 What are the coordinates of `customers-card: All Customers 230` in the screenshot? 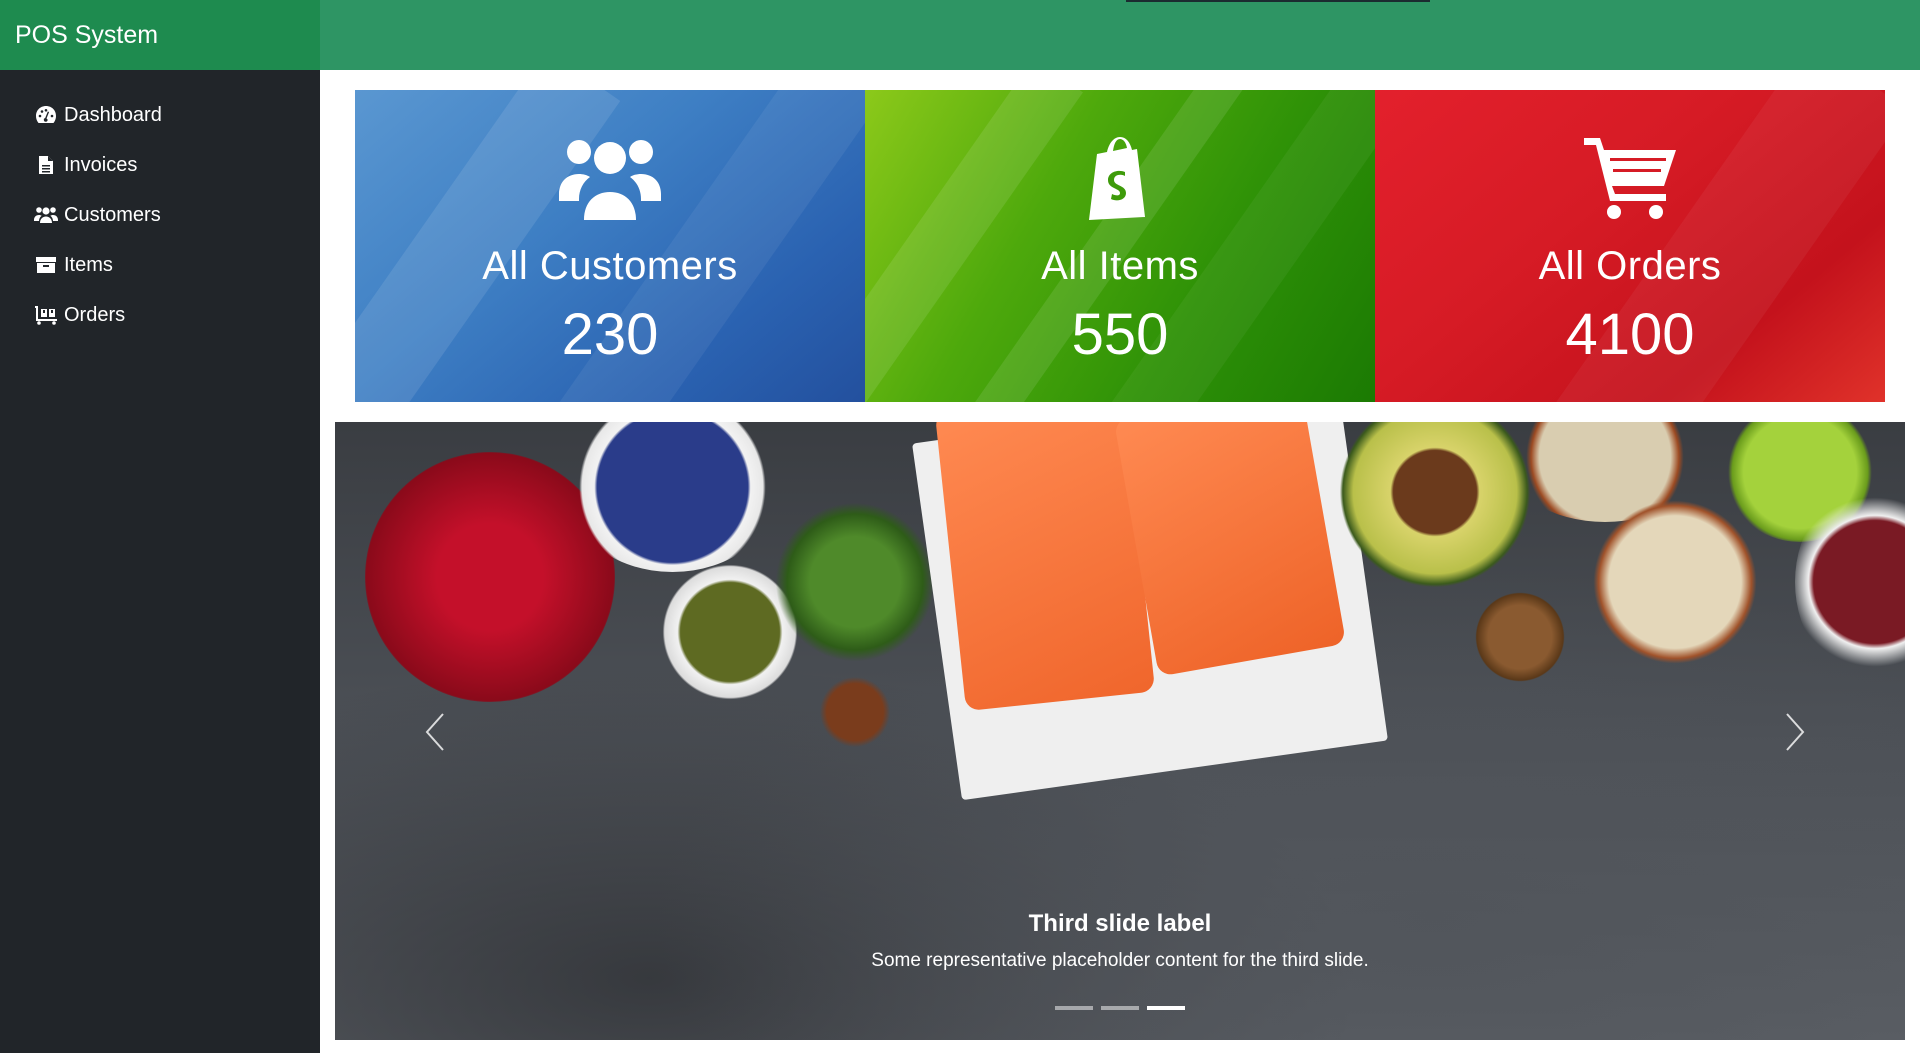 It's located at (610, 246).